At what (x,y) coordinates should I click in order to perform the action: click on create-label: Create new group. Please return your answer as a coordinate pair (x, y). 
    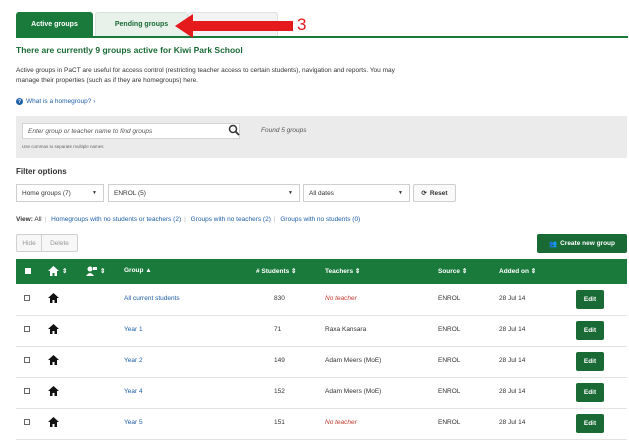
    Looking at the image, I should click on (587, 243).